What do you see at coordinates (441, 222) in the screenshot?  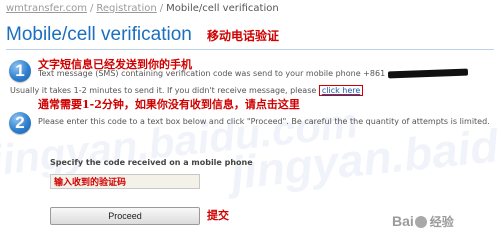 I see `baidu-logo-suffix: 经验` at bounding box center [441, 222].